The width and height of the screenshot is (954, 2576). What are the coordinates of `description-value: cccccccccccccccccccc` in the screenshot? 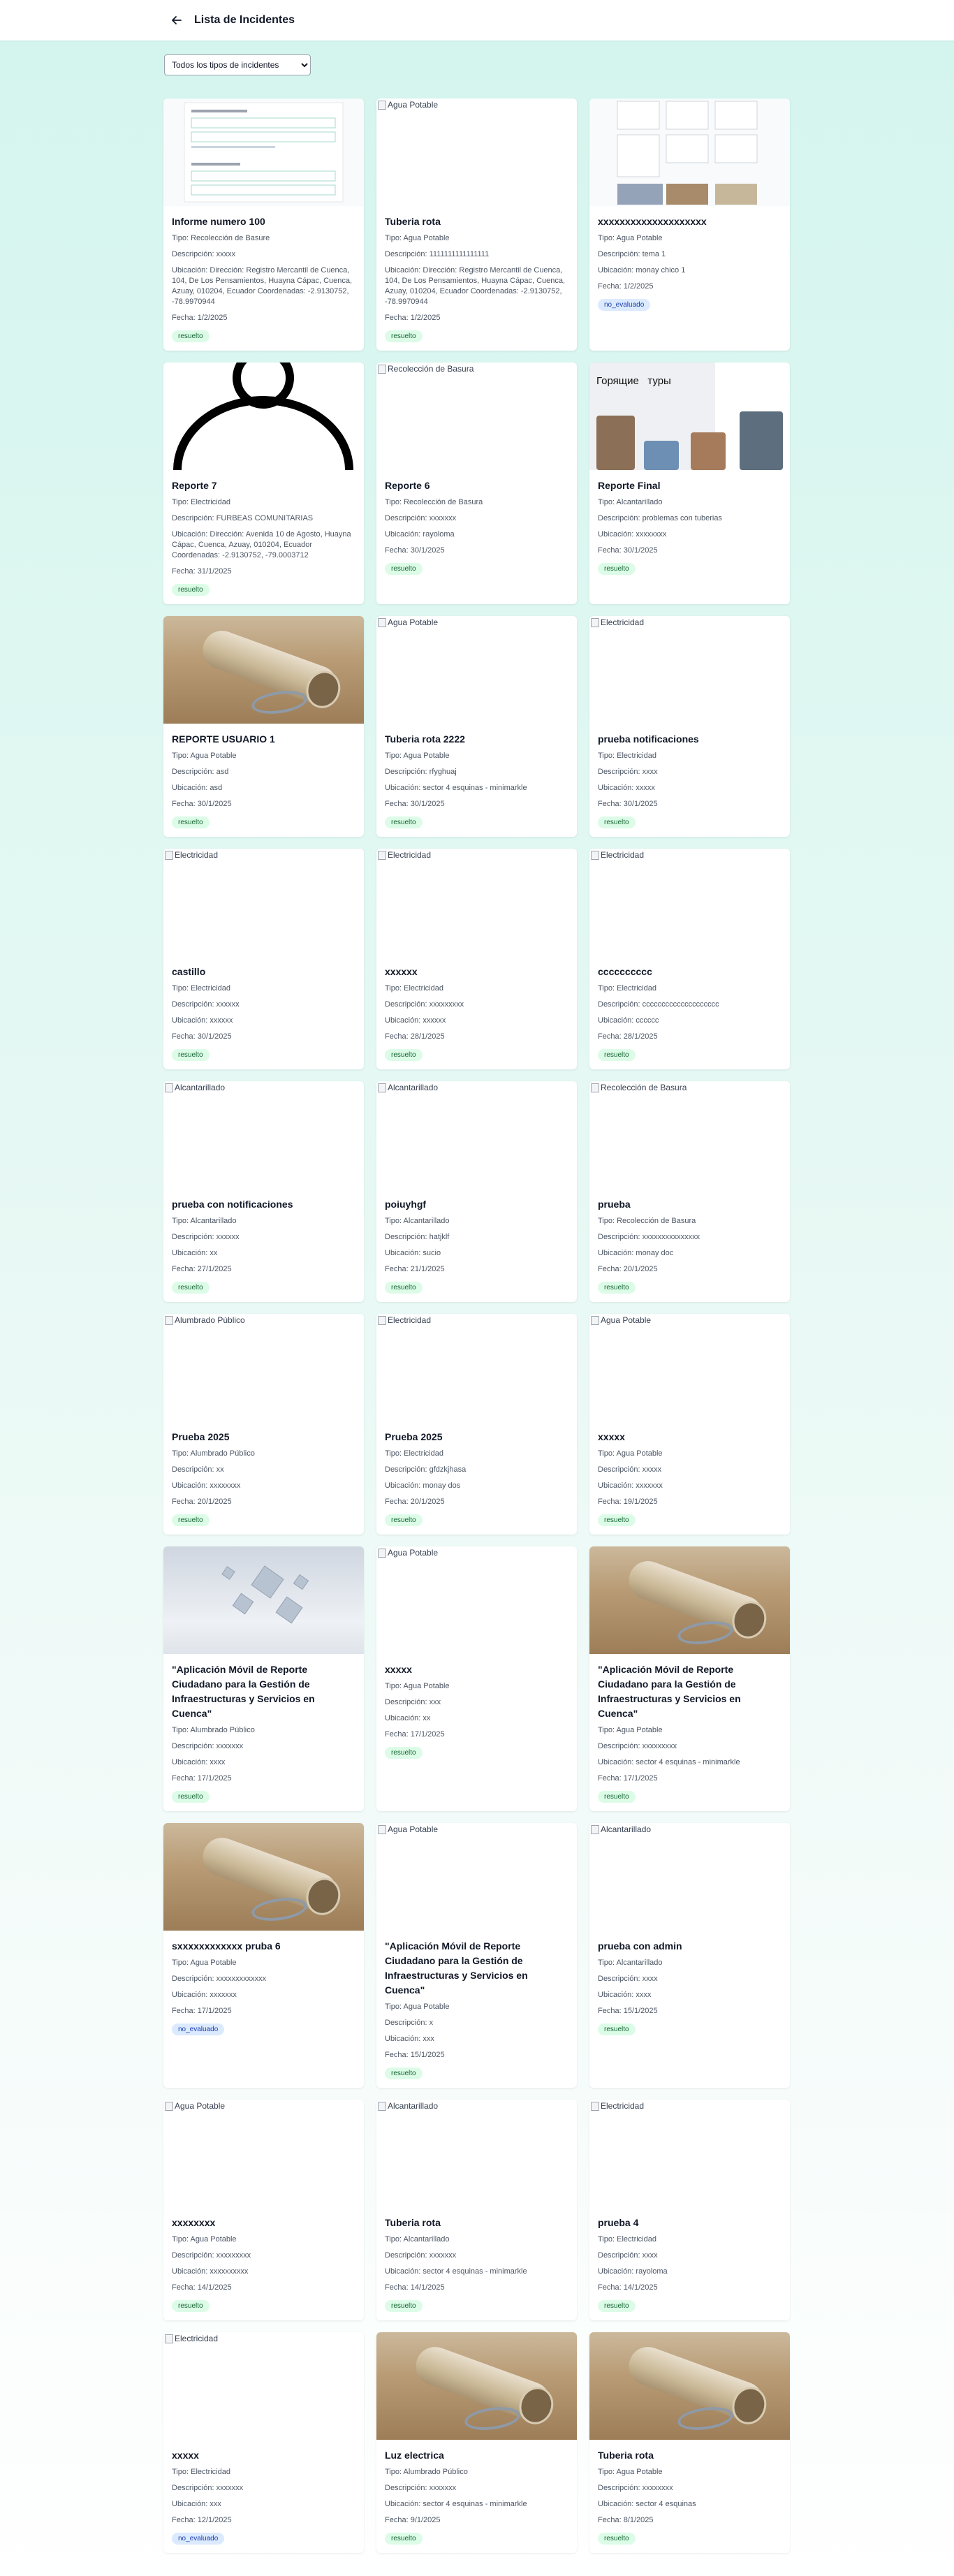 It's located at (680, 1004).